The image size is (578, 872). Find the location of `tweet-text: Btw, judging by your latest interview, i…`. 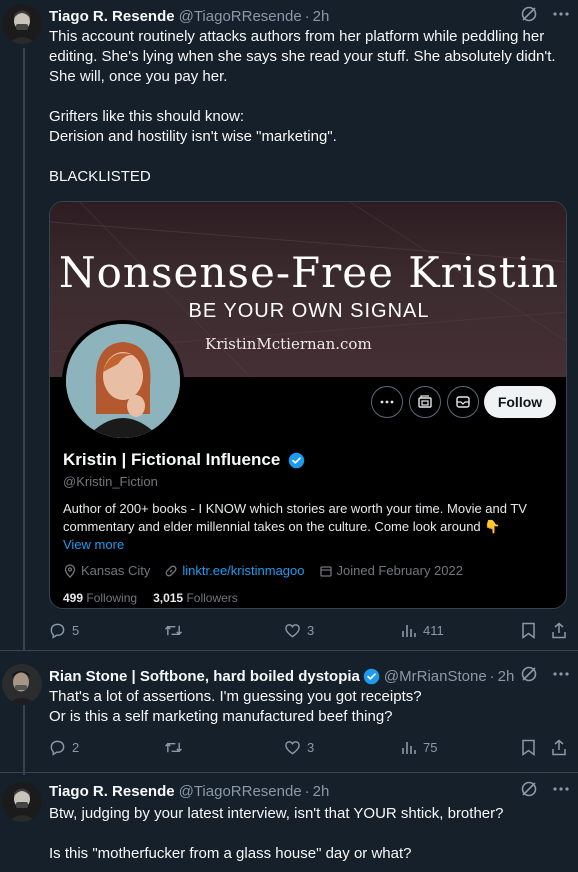

tweet-text: Btw, judging by your latest interview, i… is located at coordinates (276, 833).